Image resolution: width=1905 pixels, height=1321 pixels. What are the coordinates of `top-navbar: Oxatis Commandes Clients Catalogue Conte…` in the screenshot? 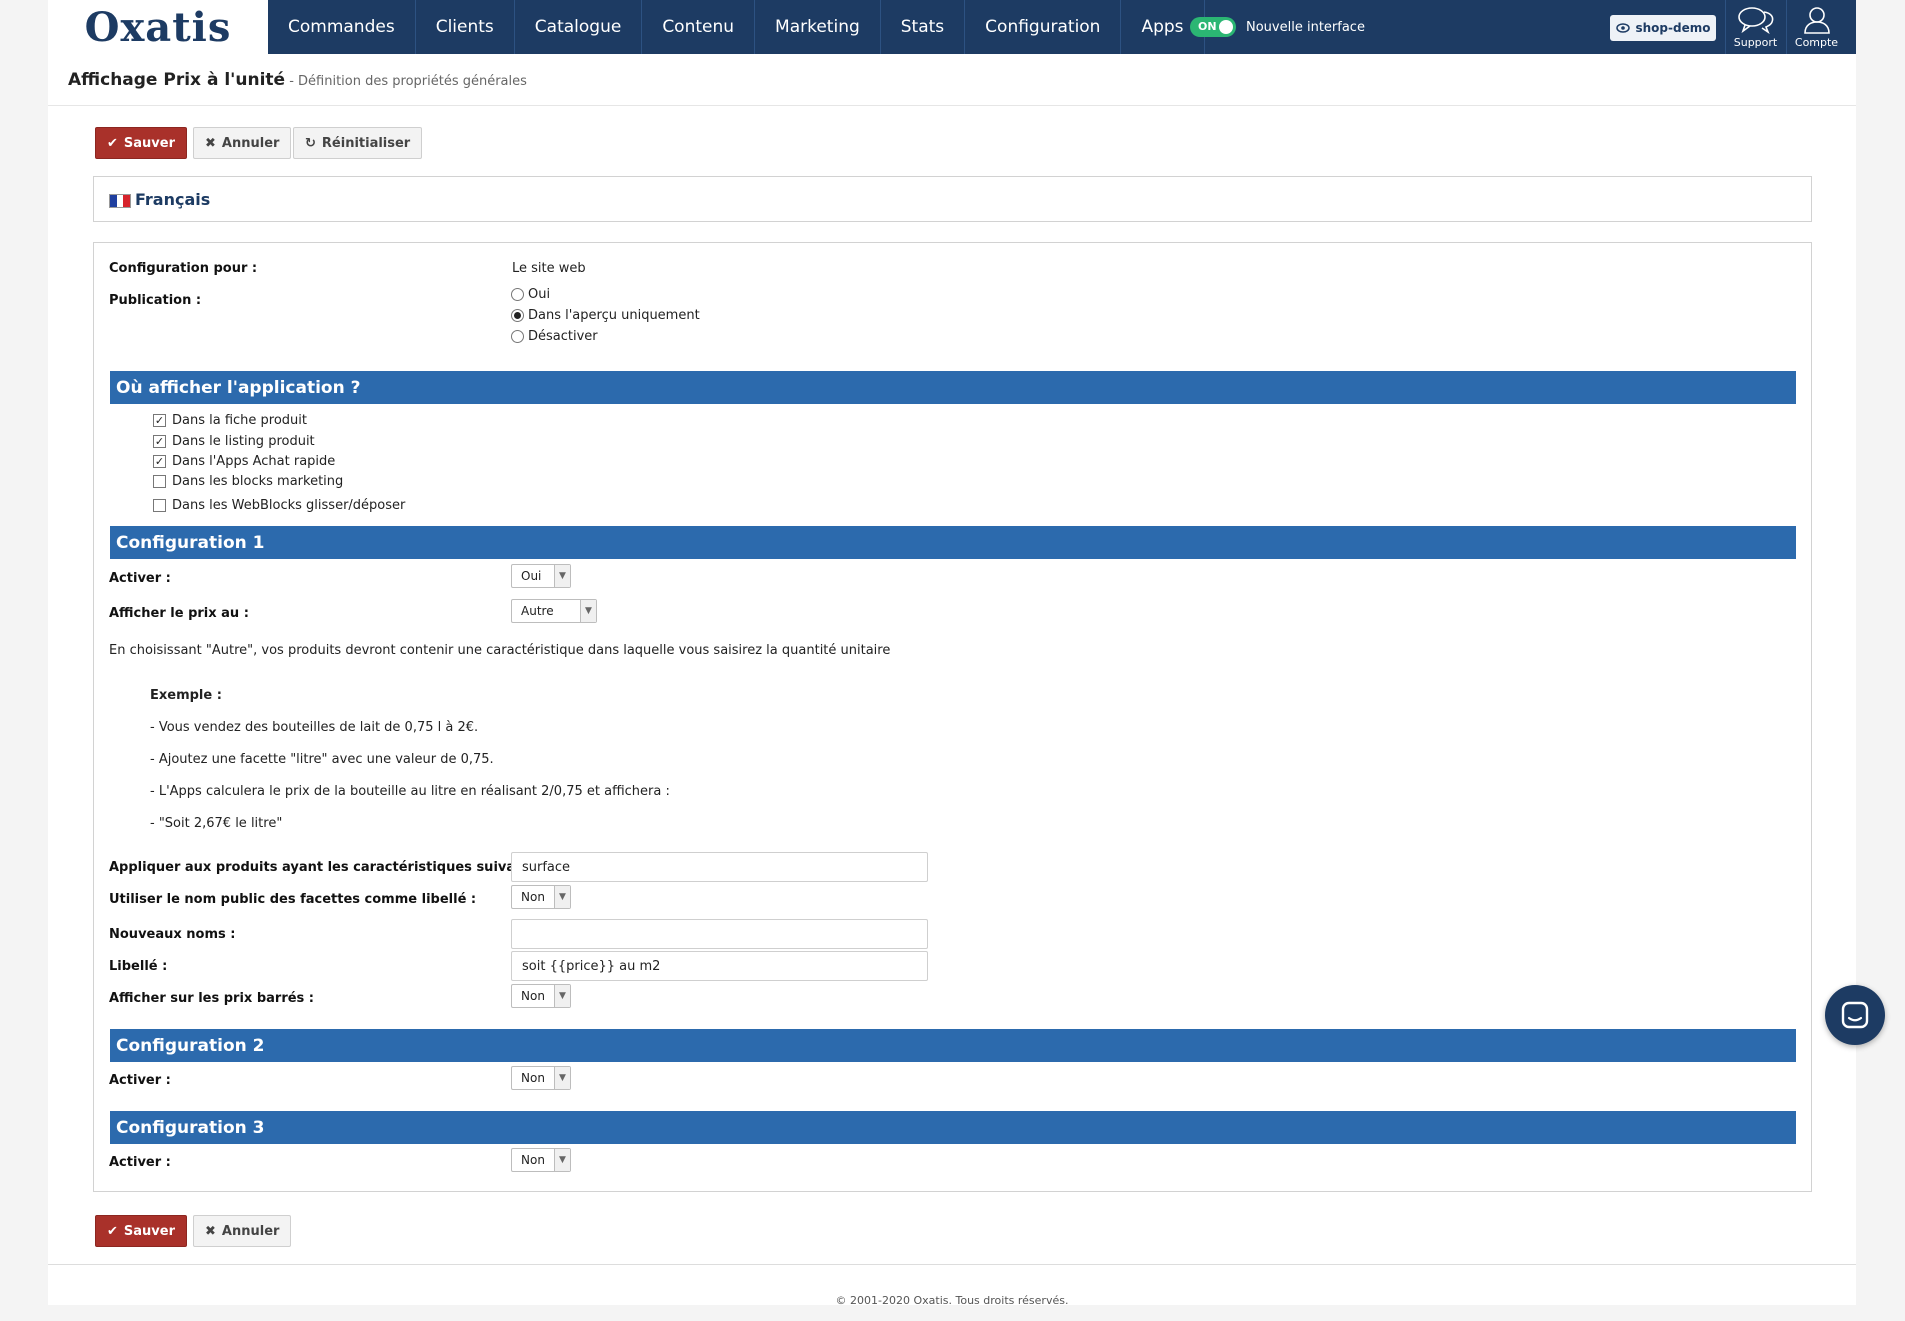 It's located at (952, 27).